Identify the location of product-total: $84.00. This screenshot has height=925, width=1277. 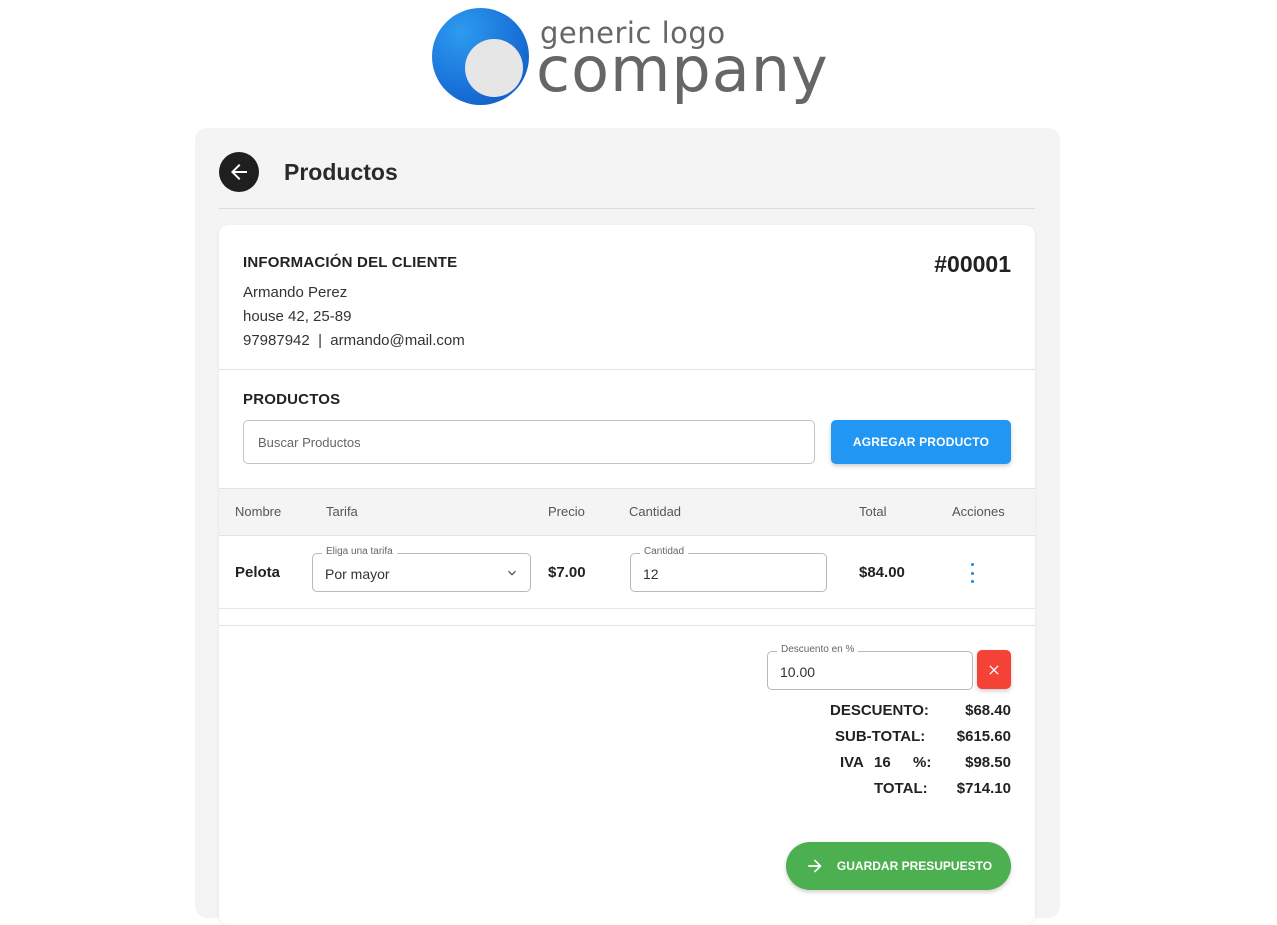
(882, 572).